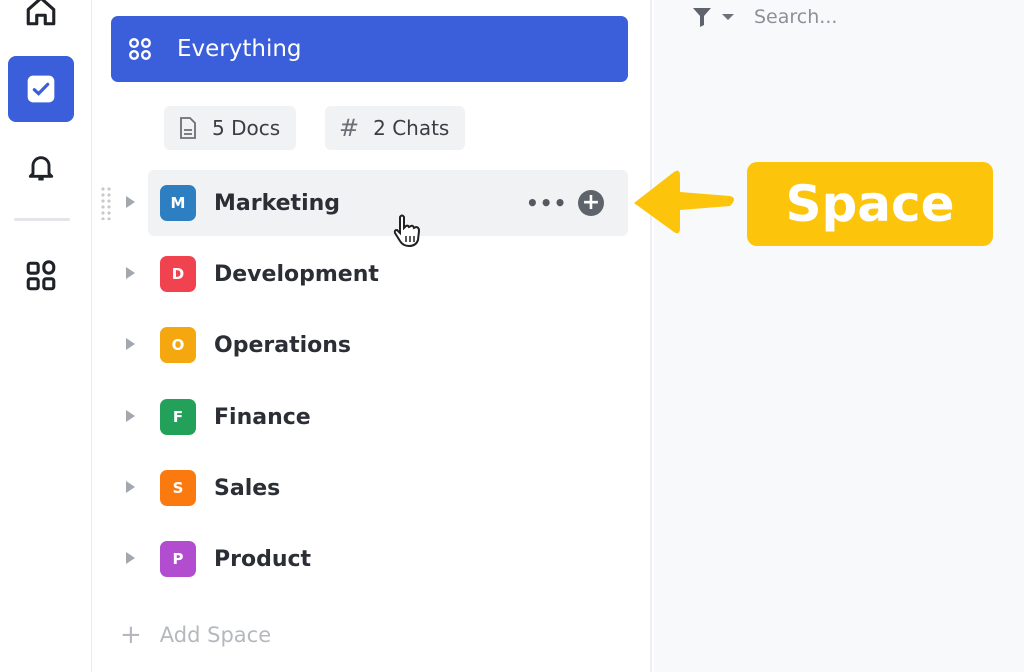 The height and width of the screenshot is (672, 1024). What do you see at coordinates (178, 203) in the screenshot?
I see `space-avatar: M` at bounding box center [178, 203].